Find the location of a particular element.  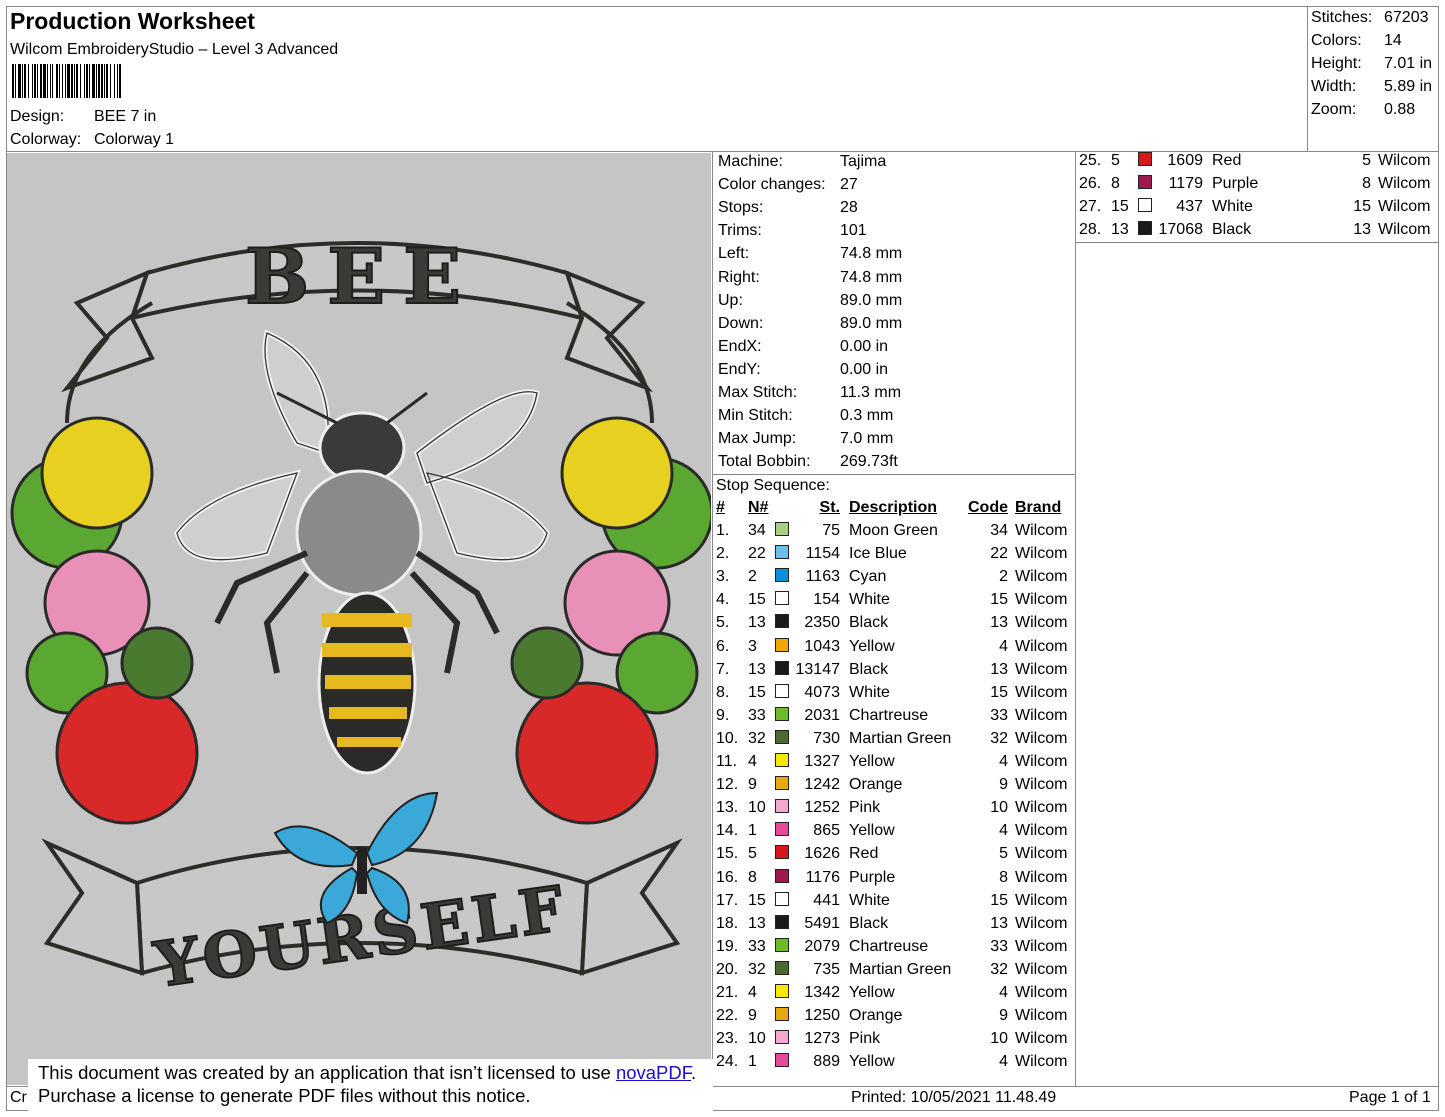

stop-code: 2 is located at coordinates (1003, 577).